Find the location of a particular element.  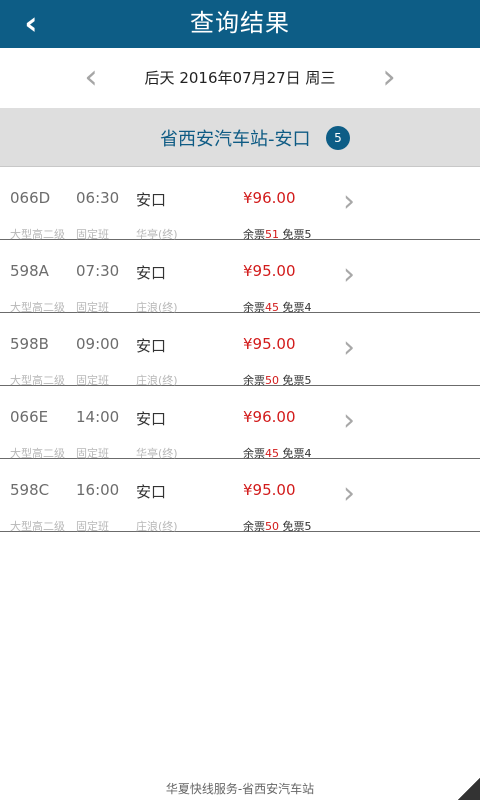

ticket-availability: 余票50 免票5 is located at coordinates (277, 526).